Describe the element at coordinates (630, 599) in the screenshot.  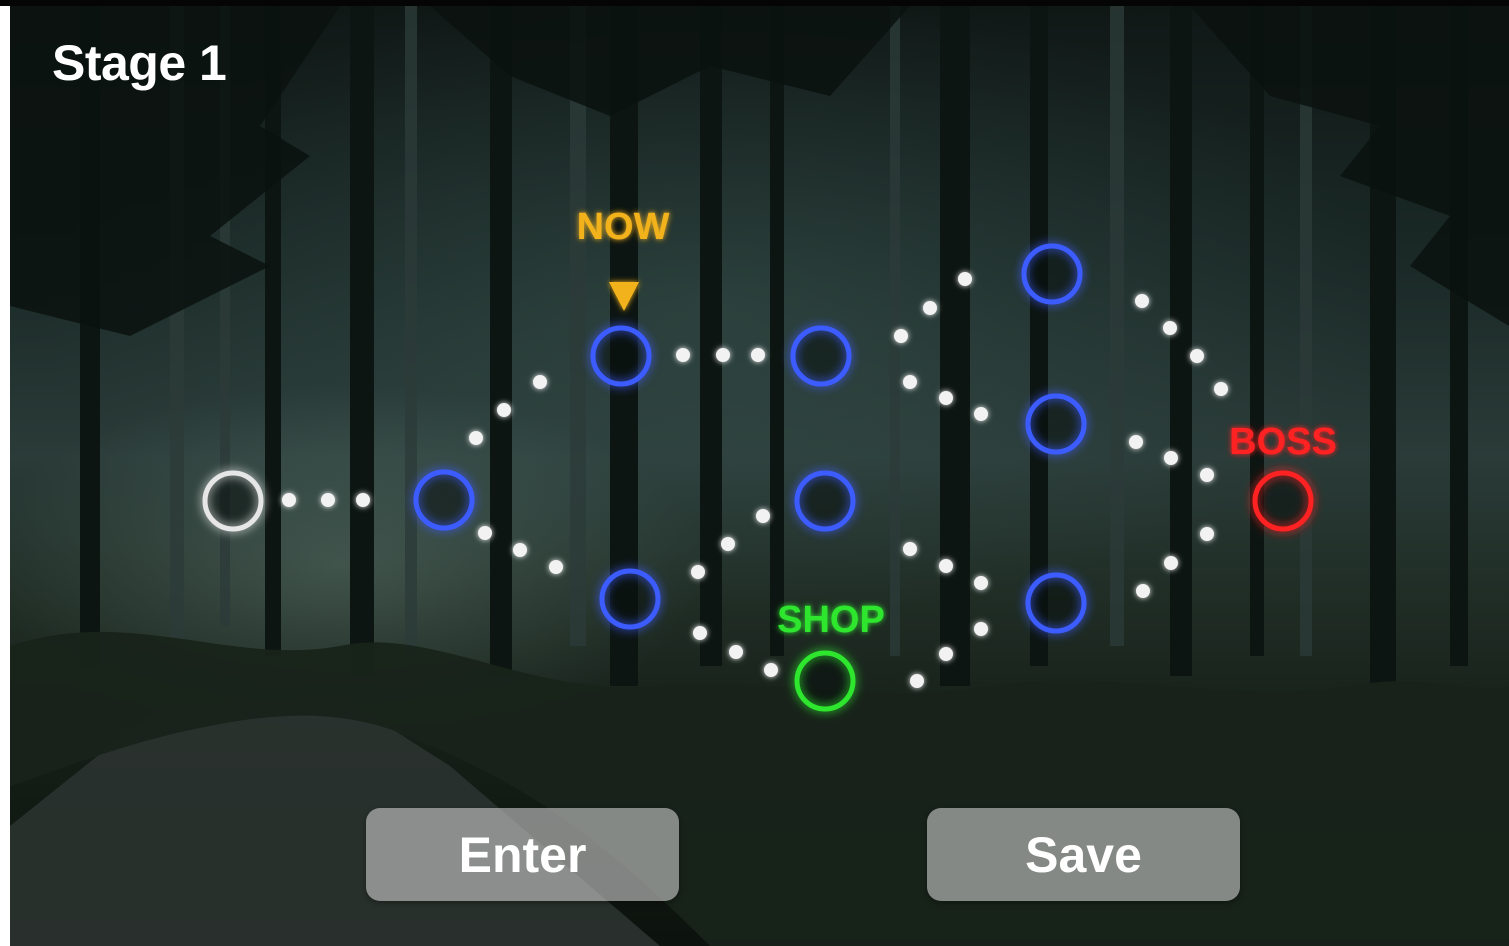
I see `map-node-n2-bottom` at that location.